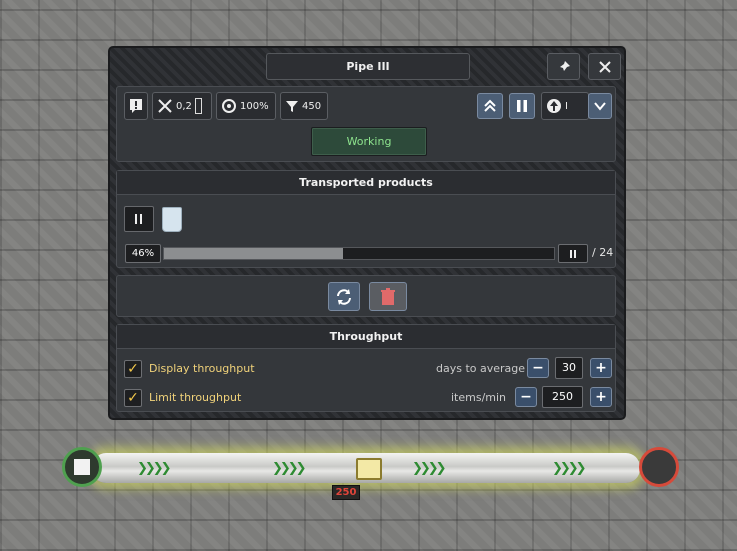  What do you see at coordinates (202, 368) in the screenshot?
I see `display-throughput-label: Display throughput` at bounding box center [202, 368].